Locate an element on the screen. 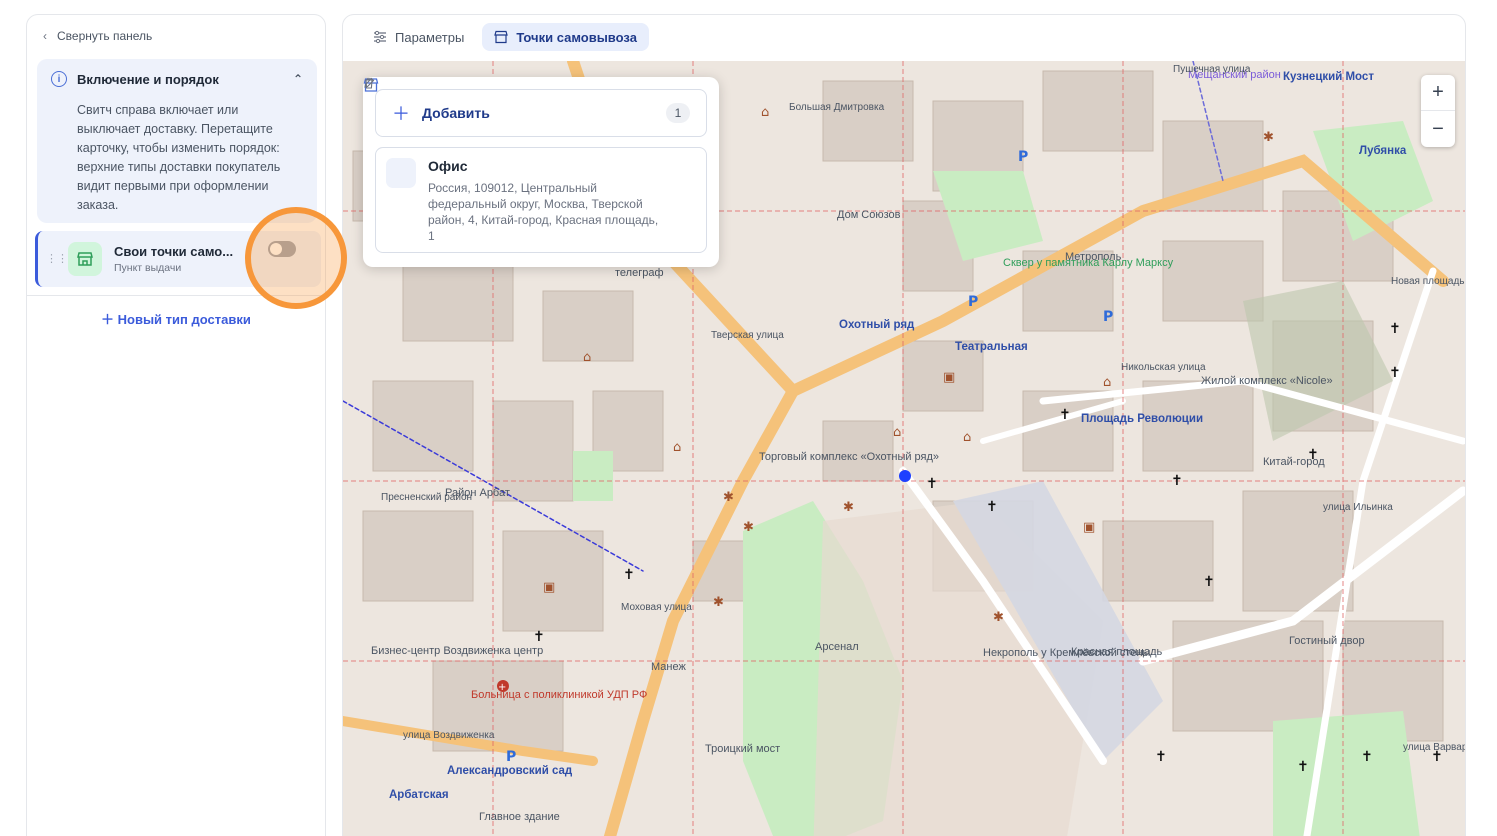 The height and width of the screenshot is (836, 1497). map-label-nicole: Жилой комплекс «Nicole» is located at coordinates (1267, 381).